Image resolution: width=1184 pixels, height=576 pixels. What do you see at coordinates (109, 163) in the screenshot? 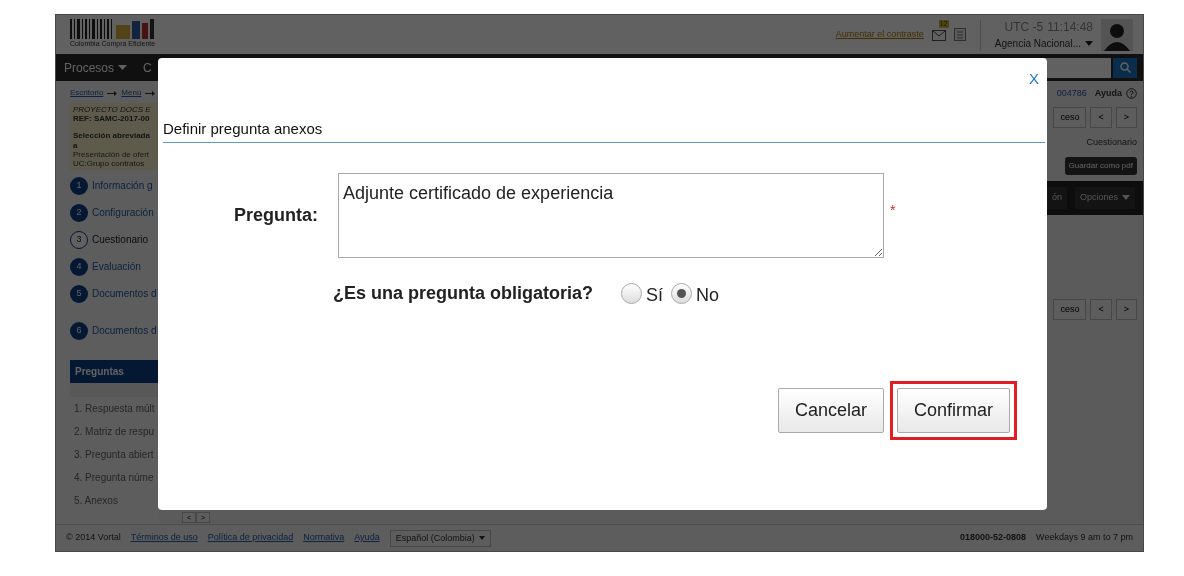
I see `process-unit: UC:Grupo contratos` at bounding box center [109, 163].